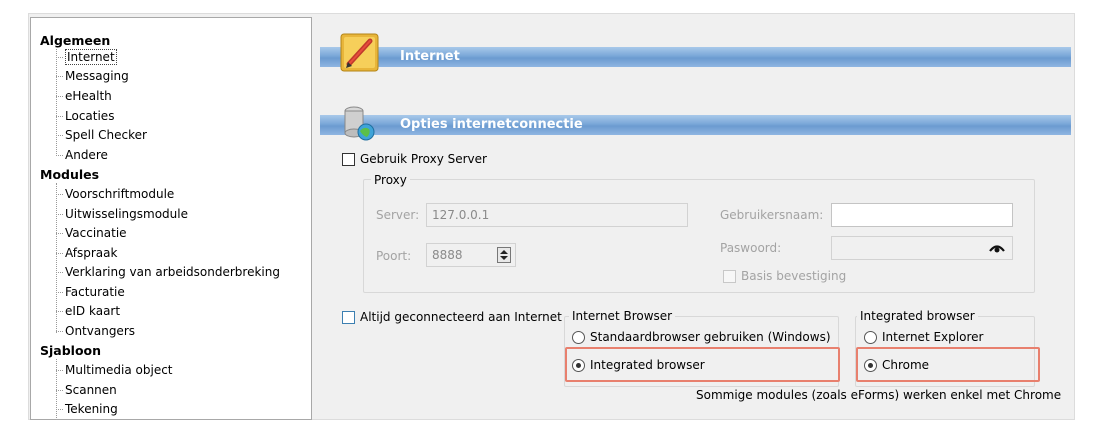  Describe the element at coordinates (751, 248) in the screenshot. I see `password-label: Paswoord:` at that location.